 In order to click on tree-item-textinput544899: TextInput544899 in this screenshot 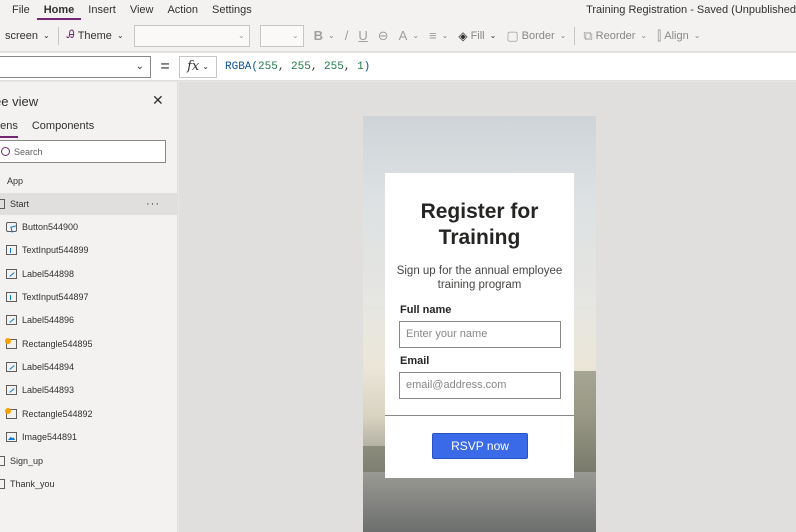, I will do `click(89, 250)`.